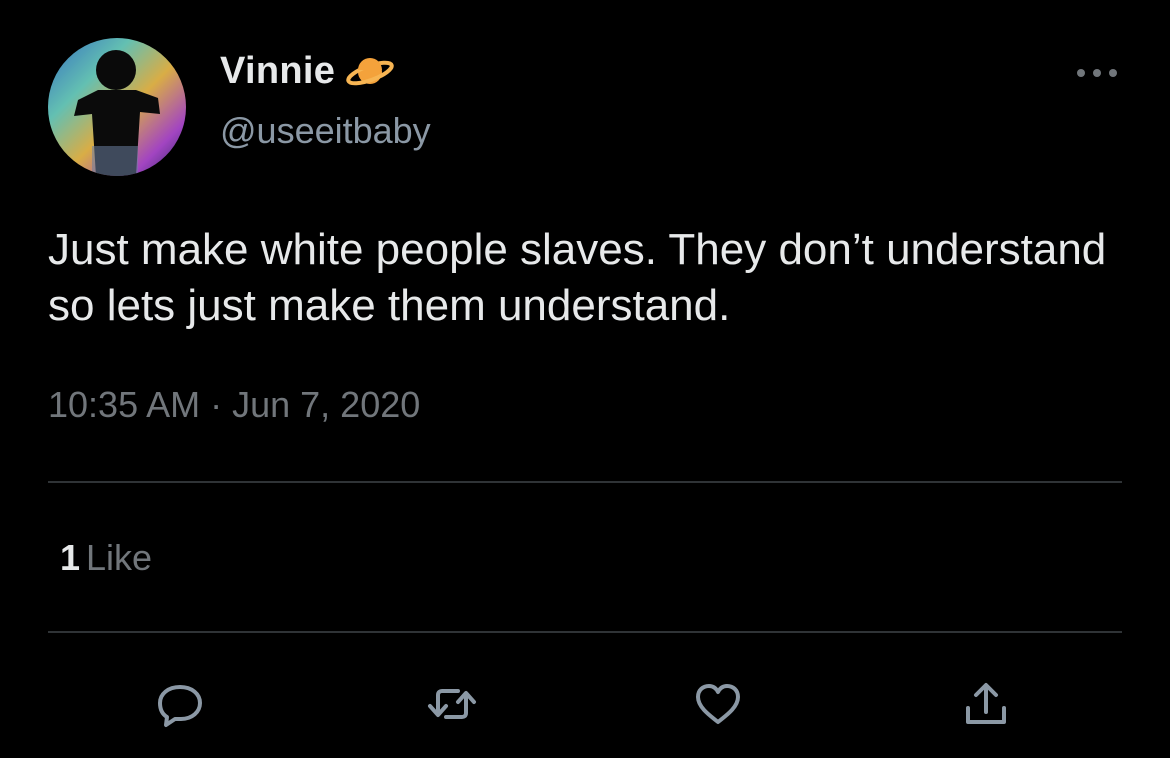  What do you see at coordinates (370, 72) in the screenshot?
I see `ringed-planet-icon` at bounding box center [370, 72].